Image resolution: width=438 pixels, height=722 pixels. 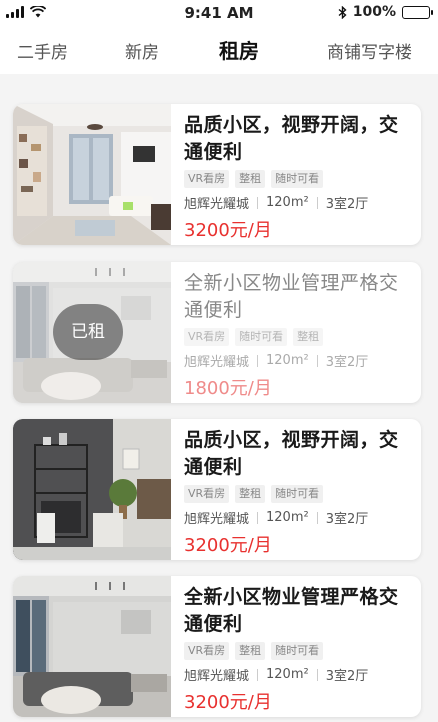 What do you see at coordinates (239, 49) in the screenshot?
I see `tab-rent: 租房` at bounding box center [239, 49].